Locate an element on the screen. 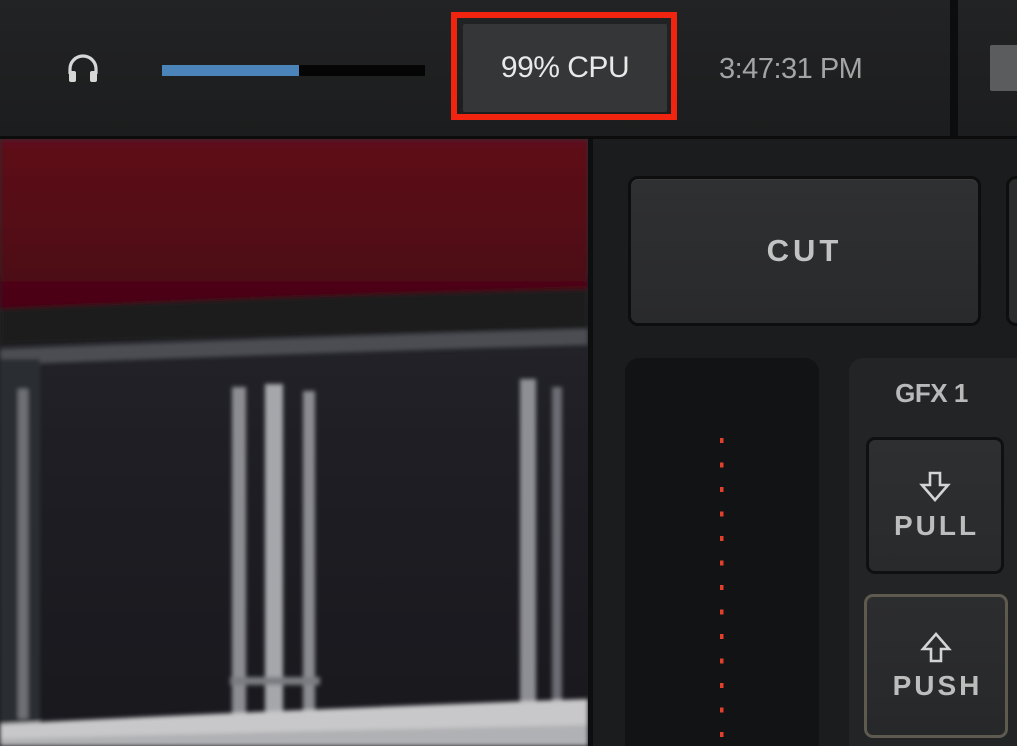 The width and height of the screenshot is (1017, 746). push-button: PUSH is located at coordinates (936, 666).